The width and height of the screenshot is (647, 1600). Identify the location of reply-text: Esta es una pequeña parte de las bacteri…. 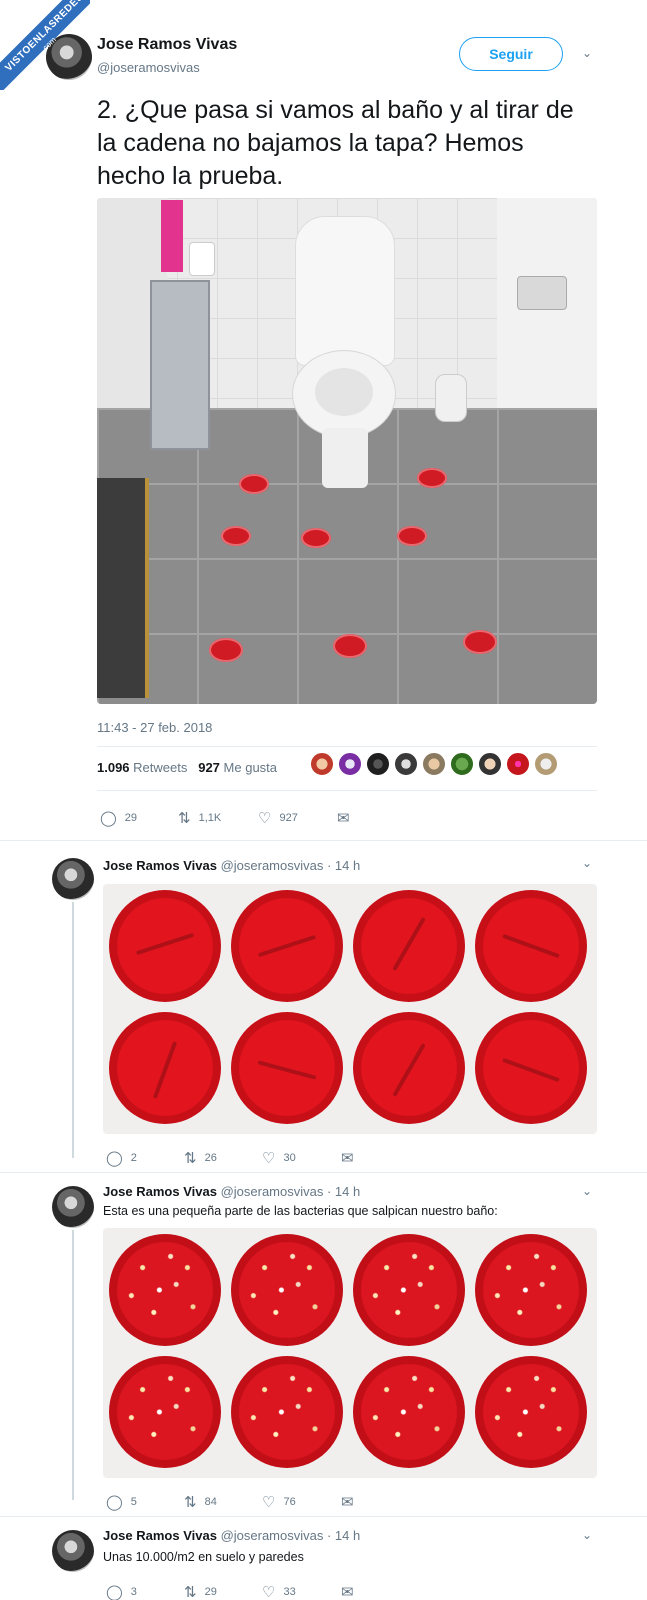
(300, 1211).